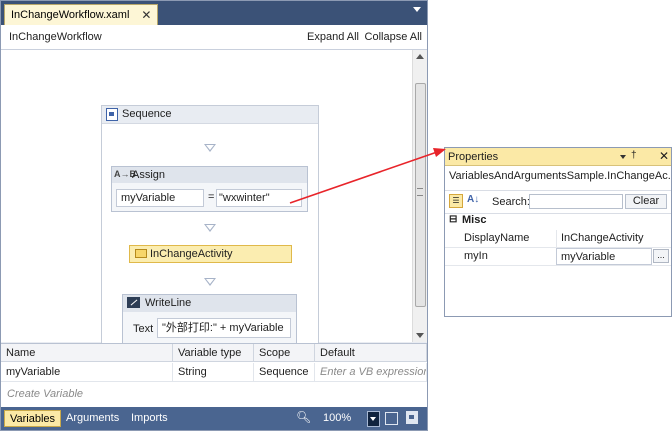 The width and height of the screenshot is (672, 436). Describe the element at coordinates (147, 114) in the screenshot. I see `sequence-title: Sequence` at that location.